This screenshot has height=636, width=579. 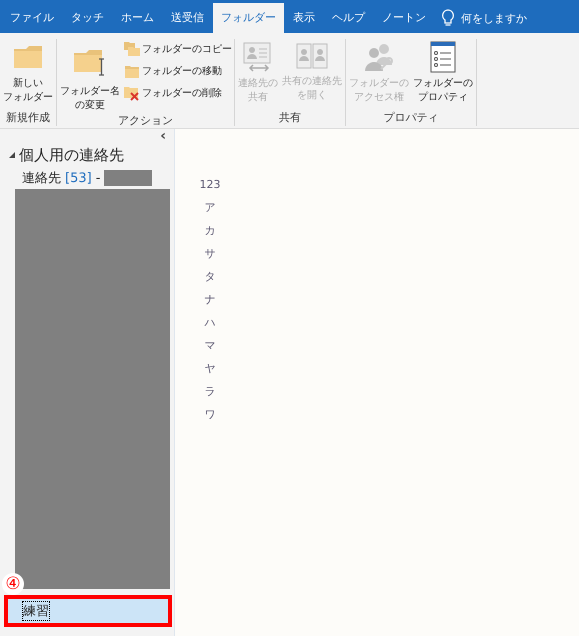 What do you see at coordinates (145, 121) in the screenshot?
I see `group-label: アクション` at bounding box center [145, 121].